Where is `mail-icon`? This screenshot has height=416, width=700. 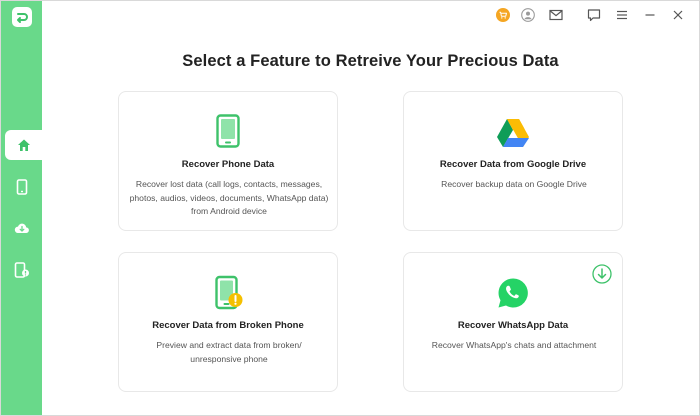
mail-icon is located at coordinates (556, 15).